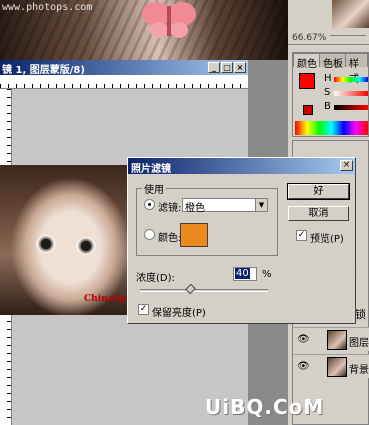 The width and height of the screenshot is (369, 425). I want to click on s-slider, so click(351, 93).